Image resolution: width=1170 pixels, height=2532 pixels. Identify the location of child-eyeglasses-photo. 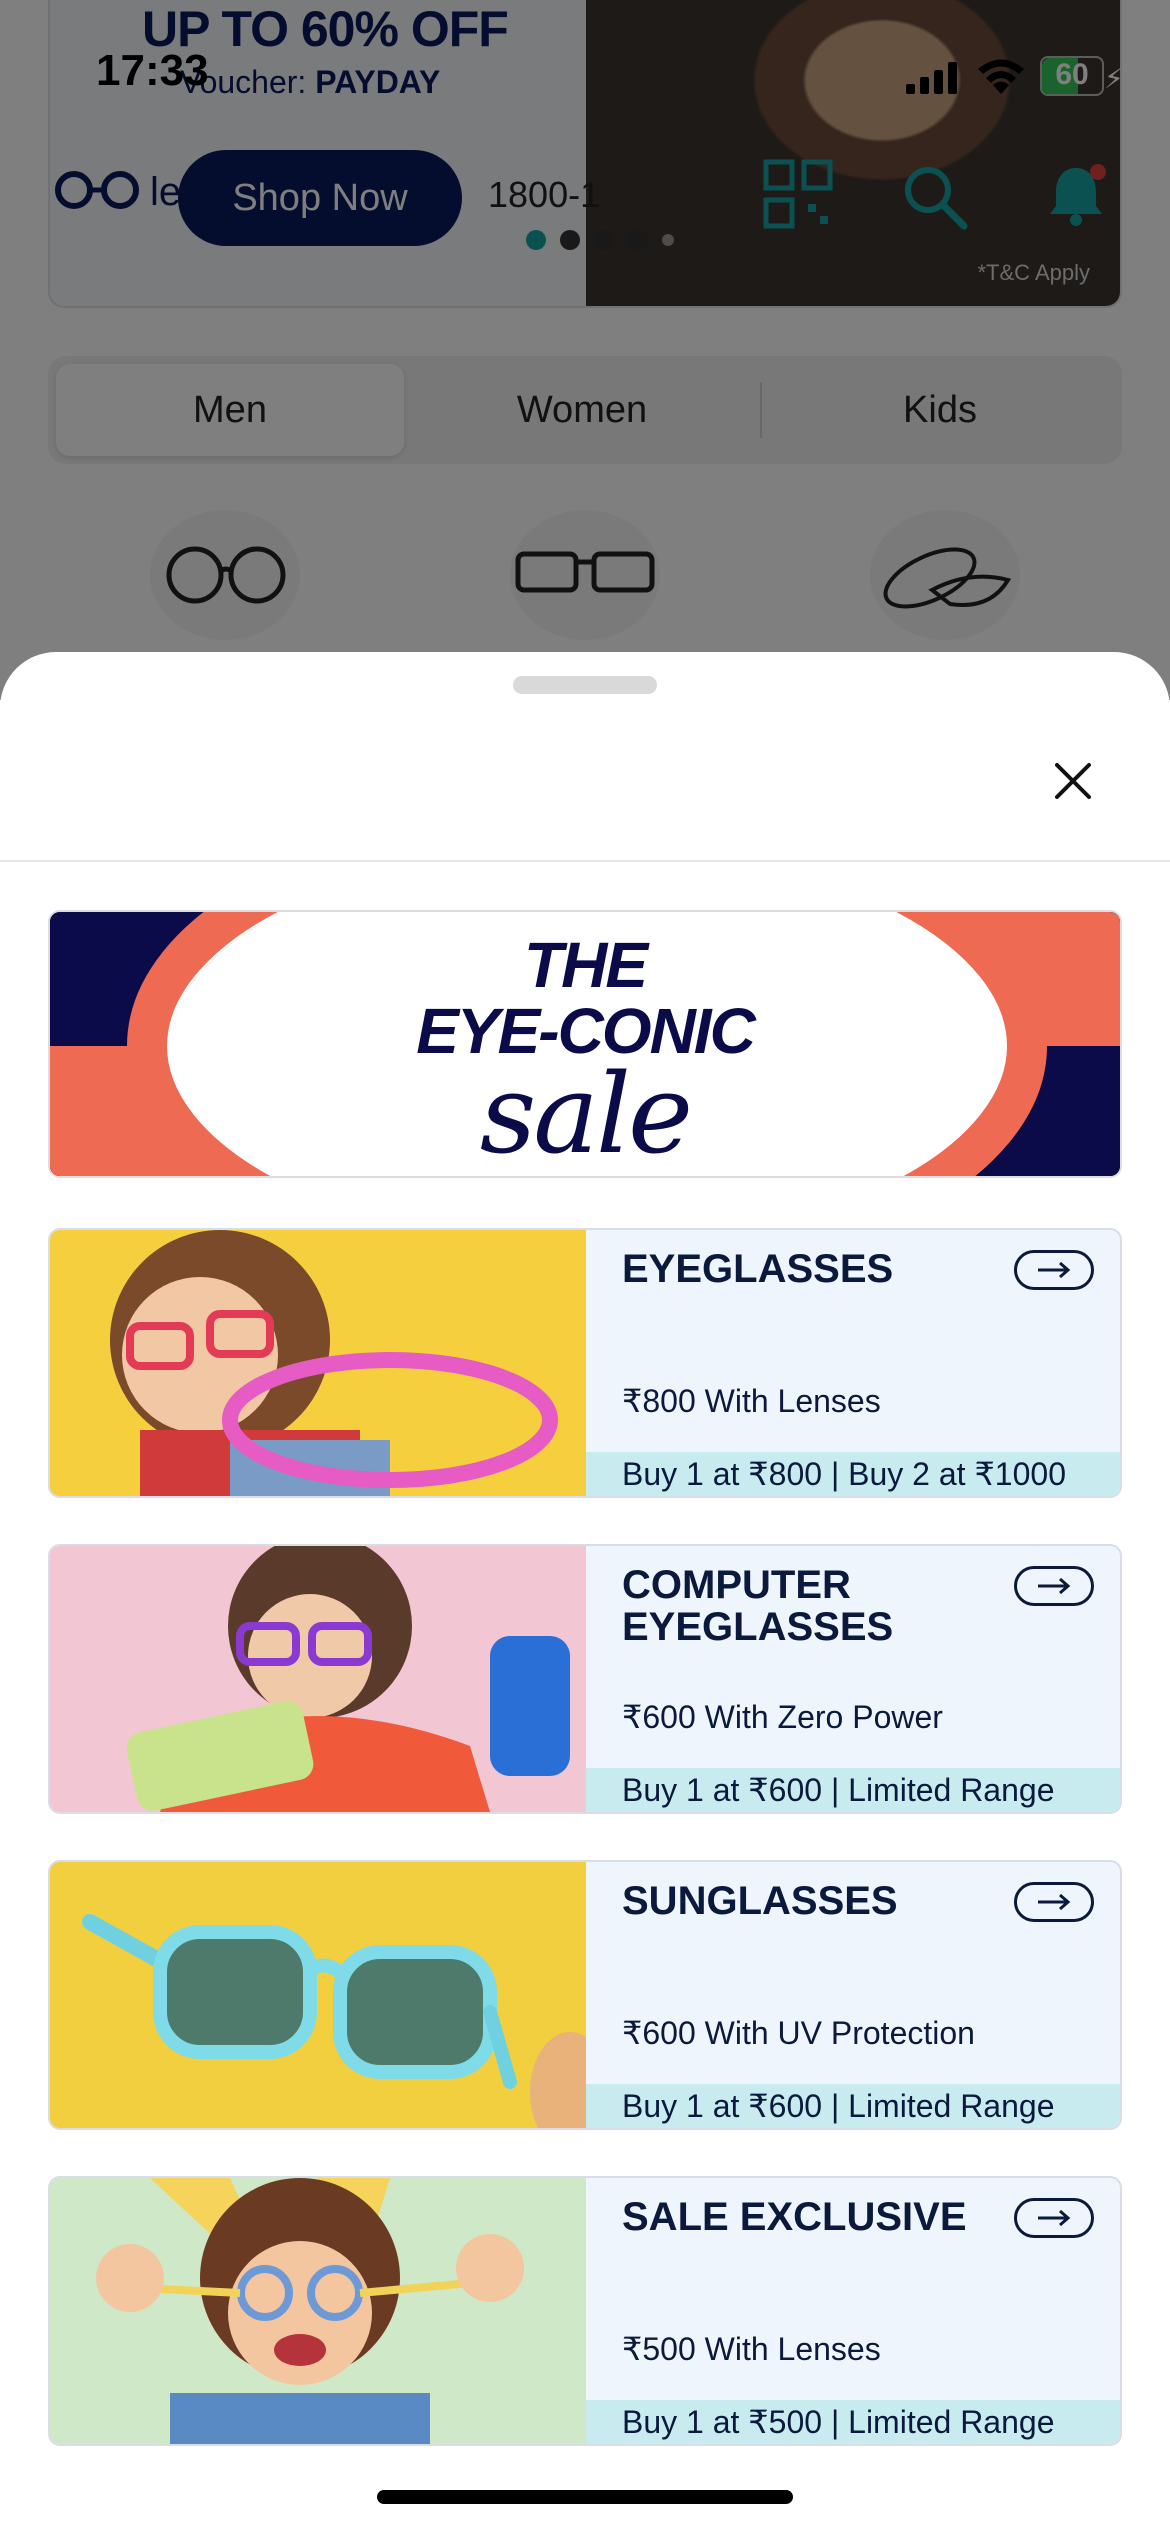
(334, 1363).